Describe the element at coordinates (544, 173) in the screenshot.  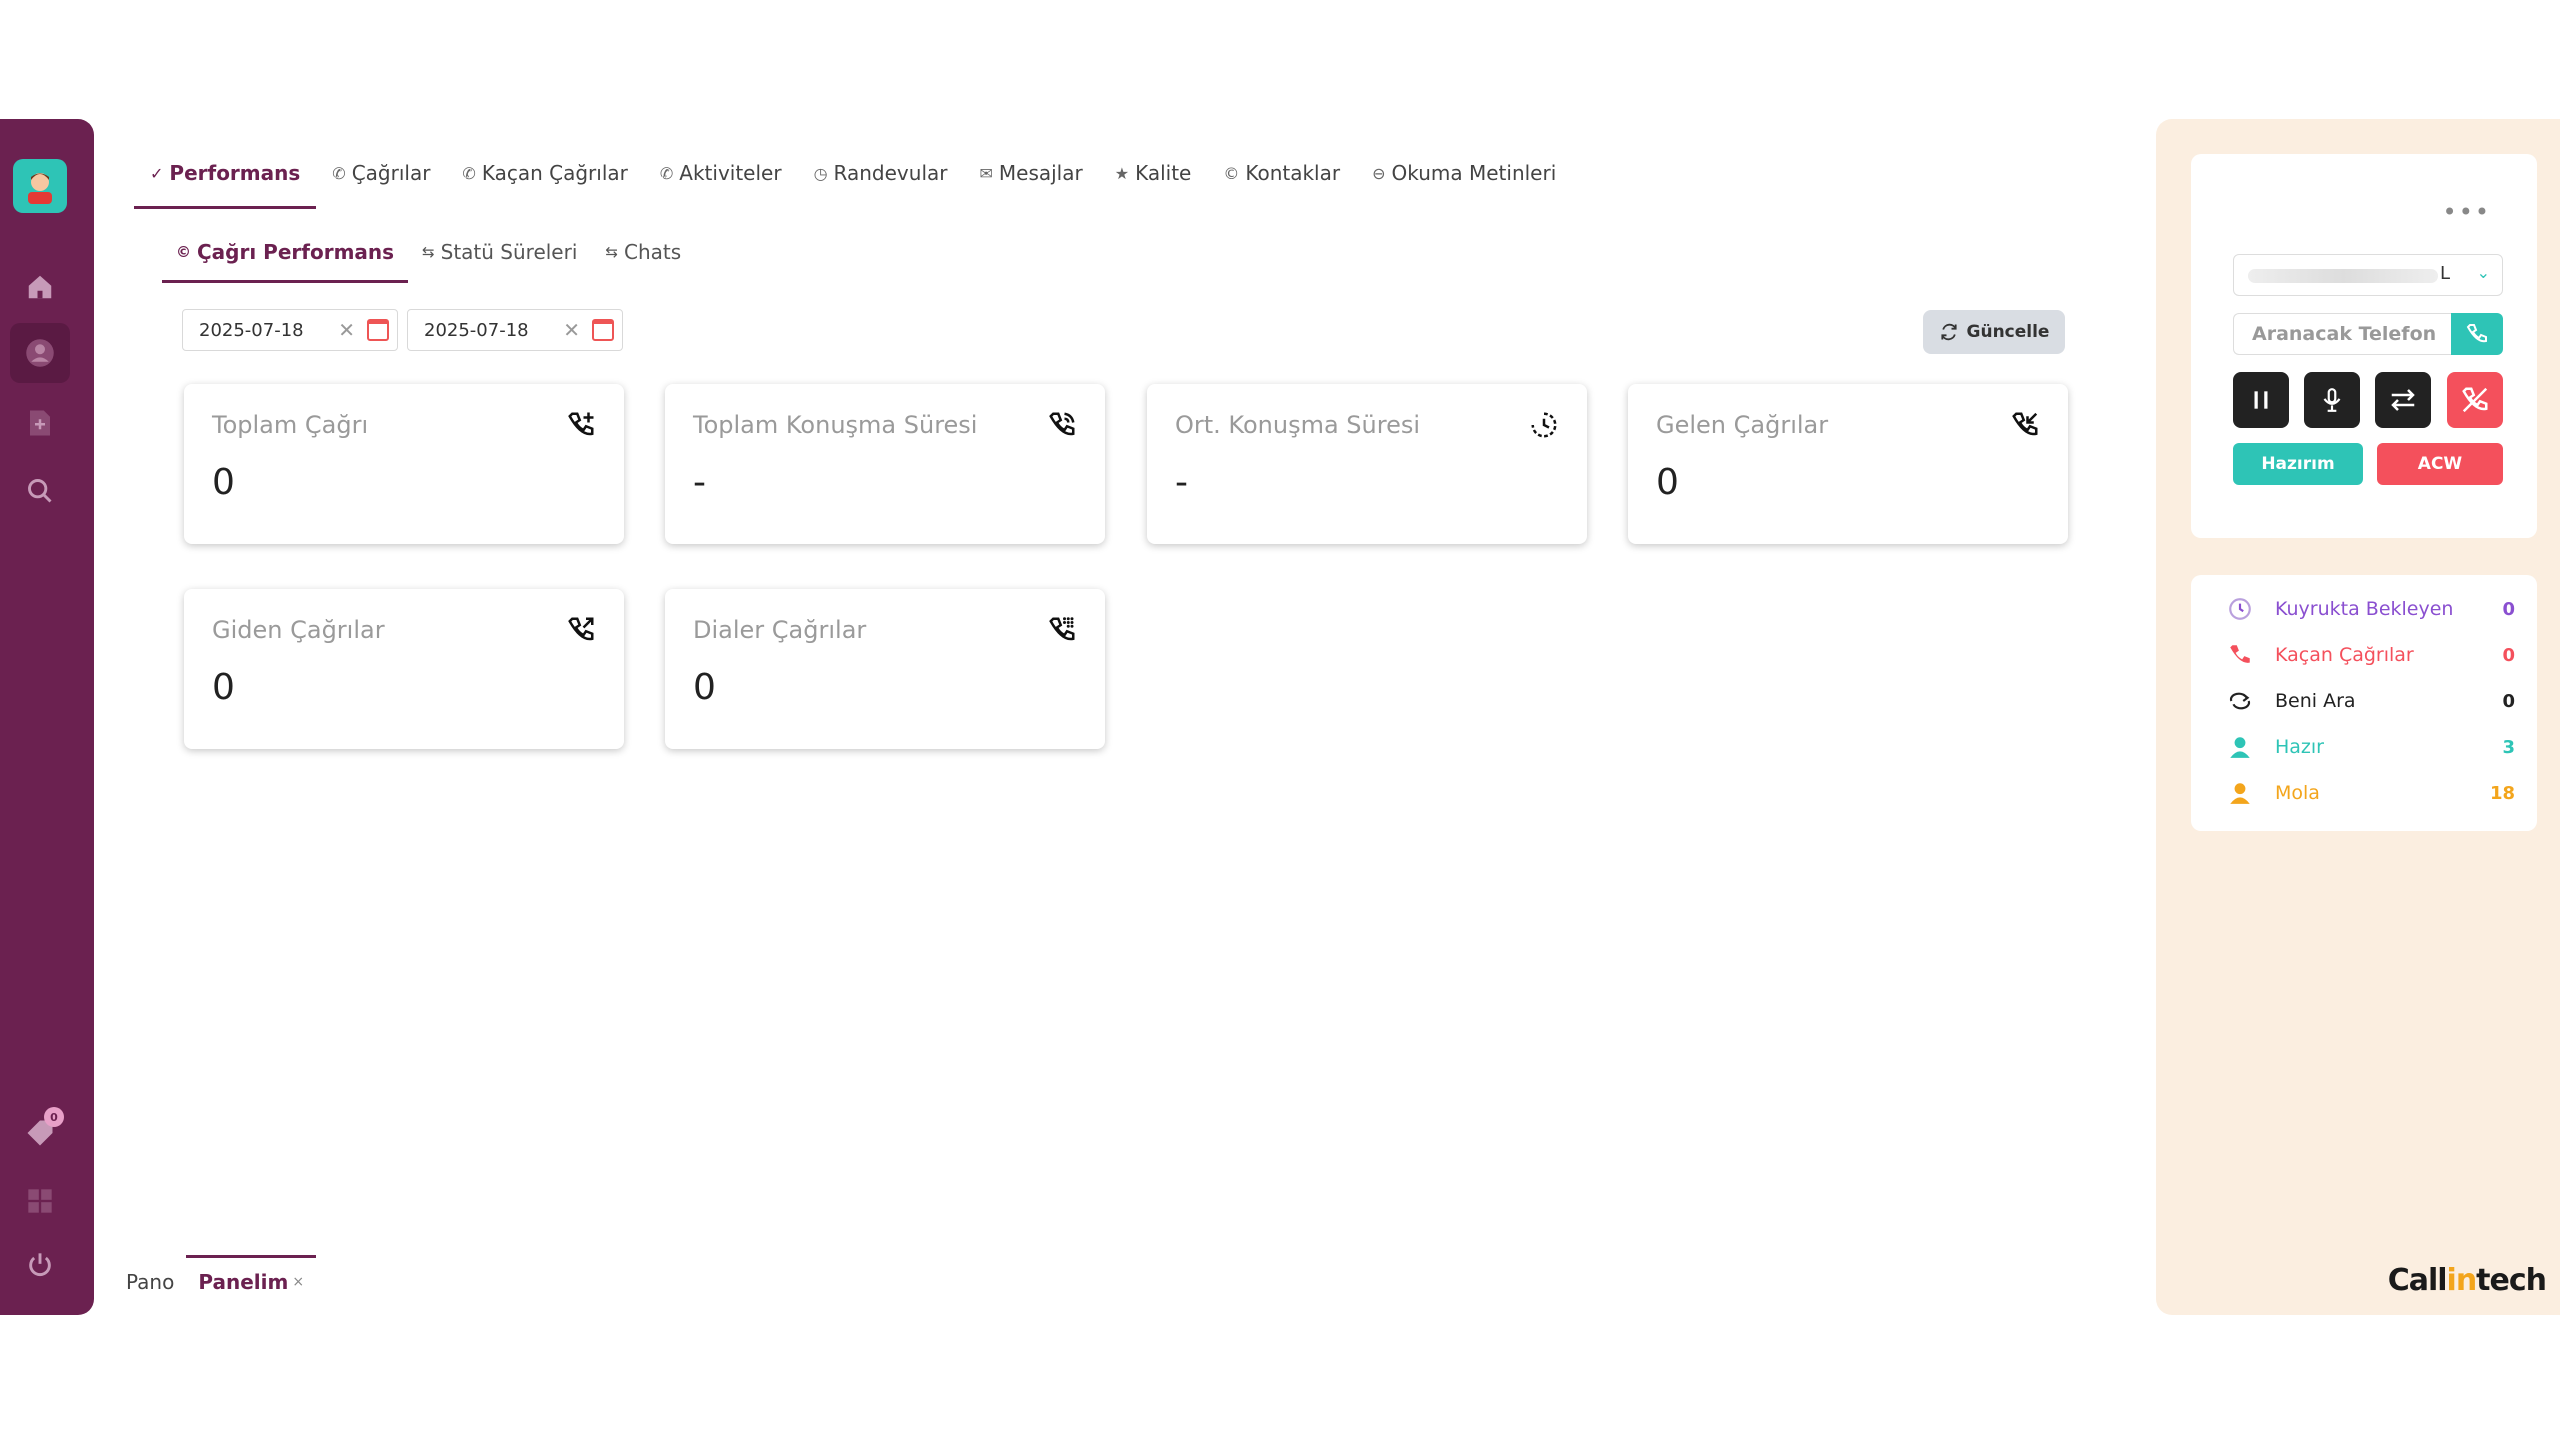
I see `tab-kacan-cagrilar: ✆ Kaçan Çağrılar` at that location.